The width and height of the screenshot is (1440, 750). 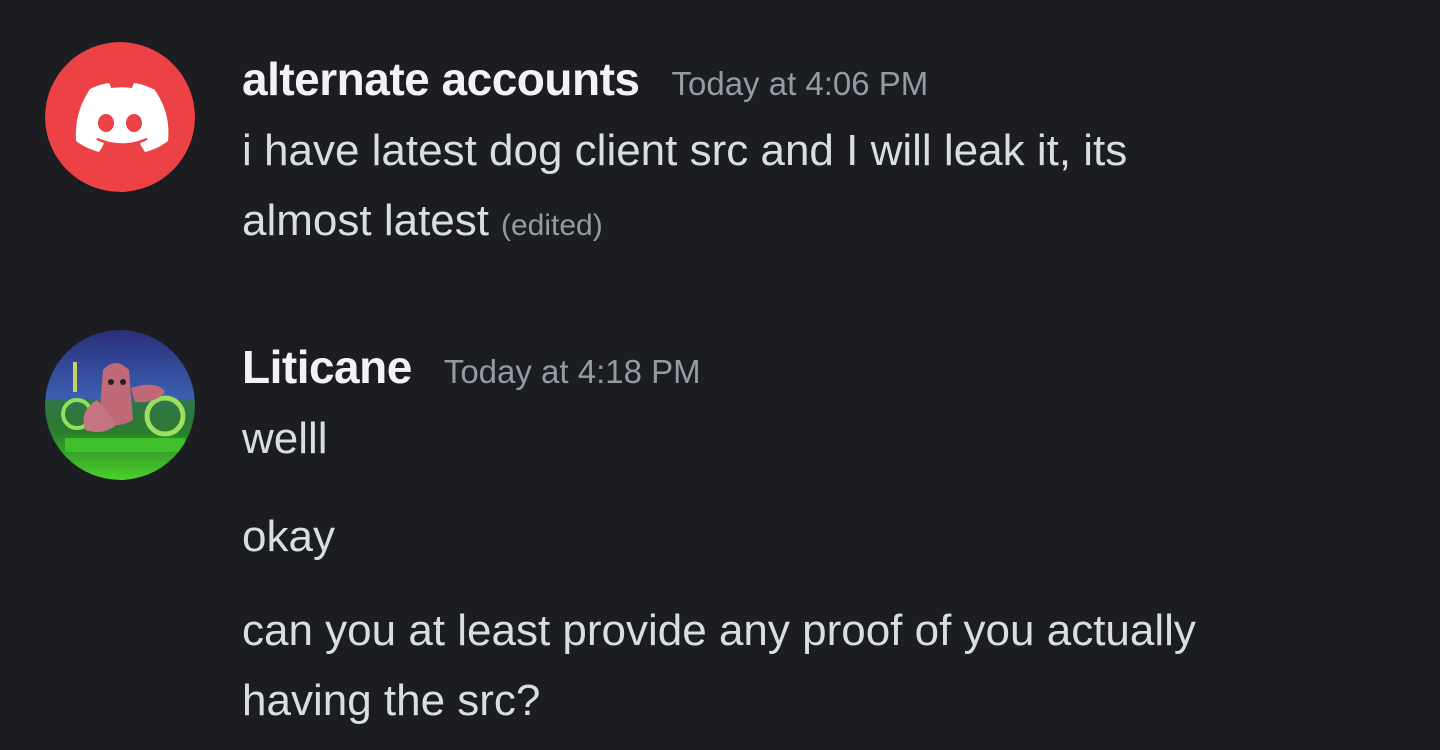 What do you see at coordinates (551, 225) in the screenshot?
I see `edited-label: (edited)` at bounding box center [551, 225].